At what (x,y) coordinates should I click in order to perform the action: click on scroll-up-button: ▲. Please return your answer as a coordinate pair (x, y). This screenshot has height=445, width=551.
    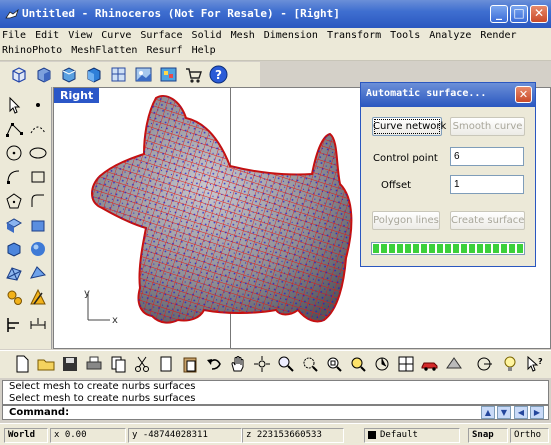
    Looking at the image, I should click on (488, 412).